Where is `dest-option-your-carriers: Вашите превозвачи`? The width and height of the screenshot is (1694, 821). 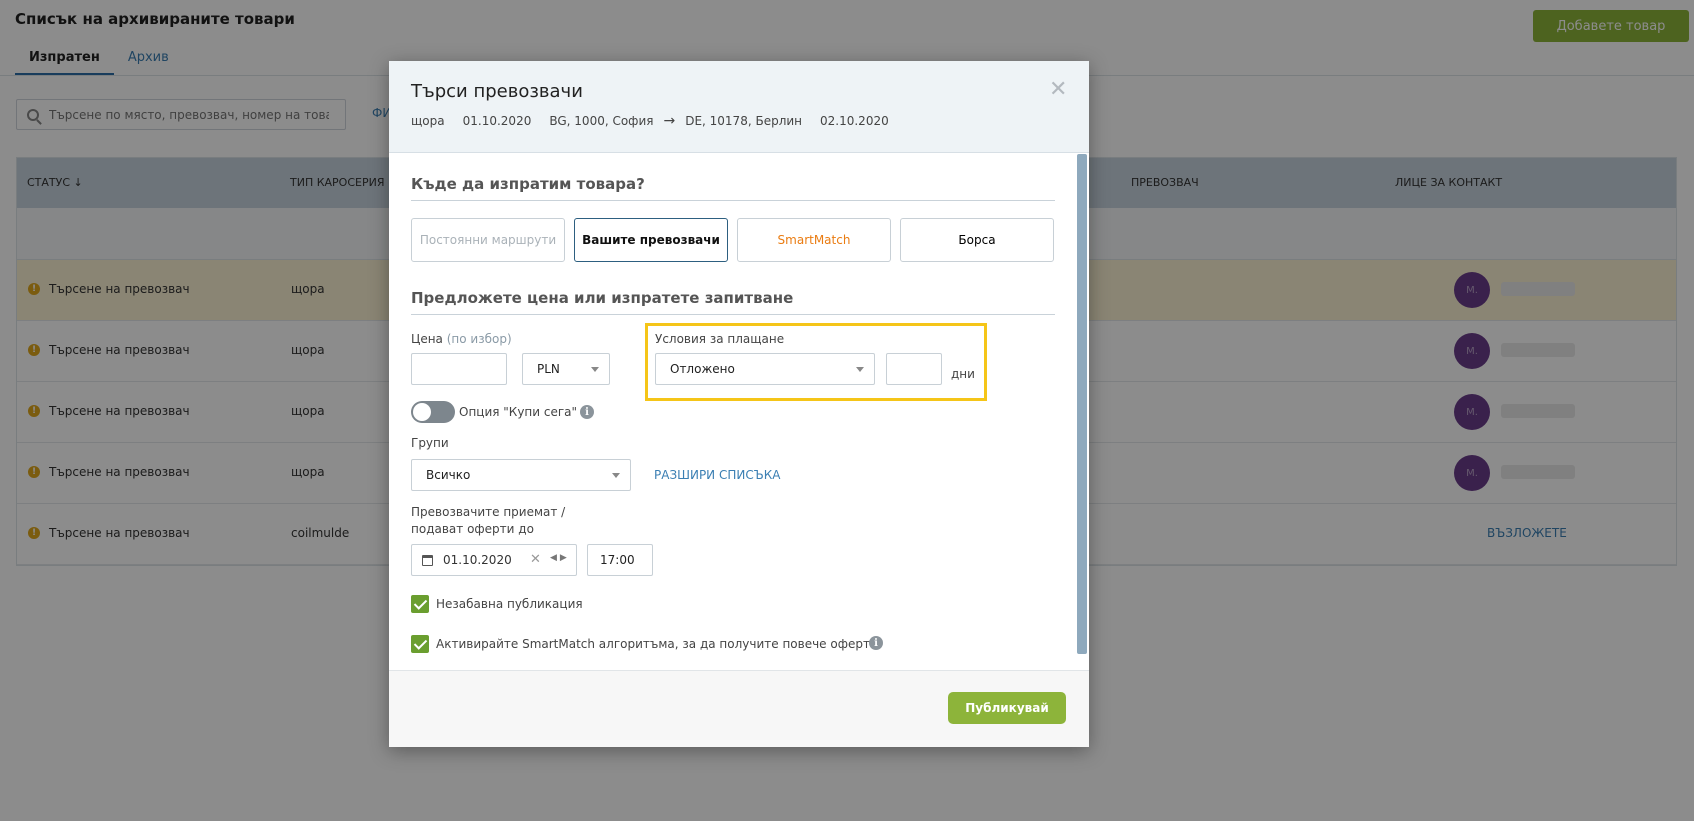
dest-option-your-carriers: Вашите превозвачи is located at coordinates (651, 240).